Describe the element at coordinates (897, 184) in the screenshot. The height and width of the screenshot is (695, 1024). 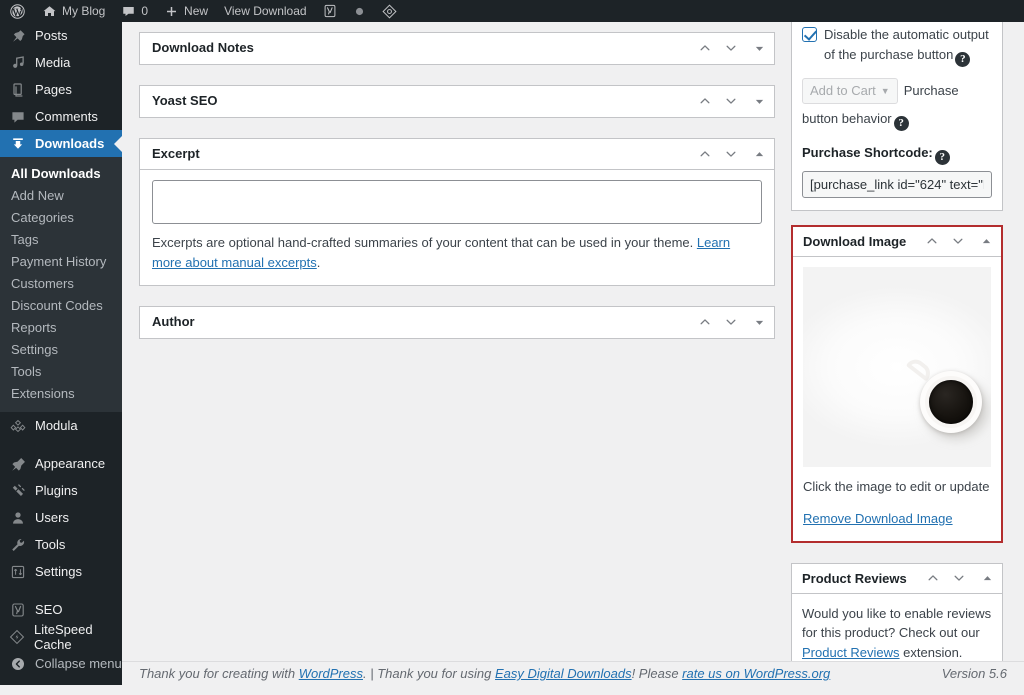
I see `purchase-shortcode-input` at that location.